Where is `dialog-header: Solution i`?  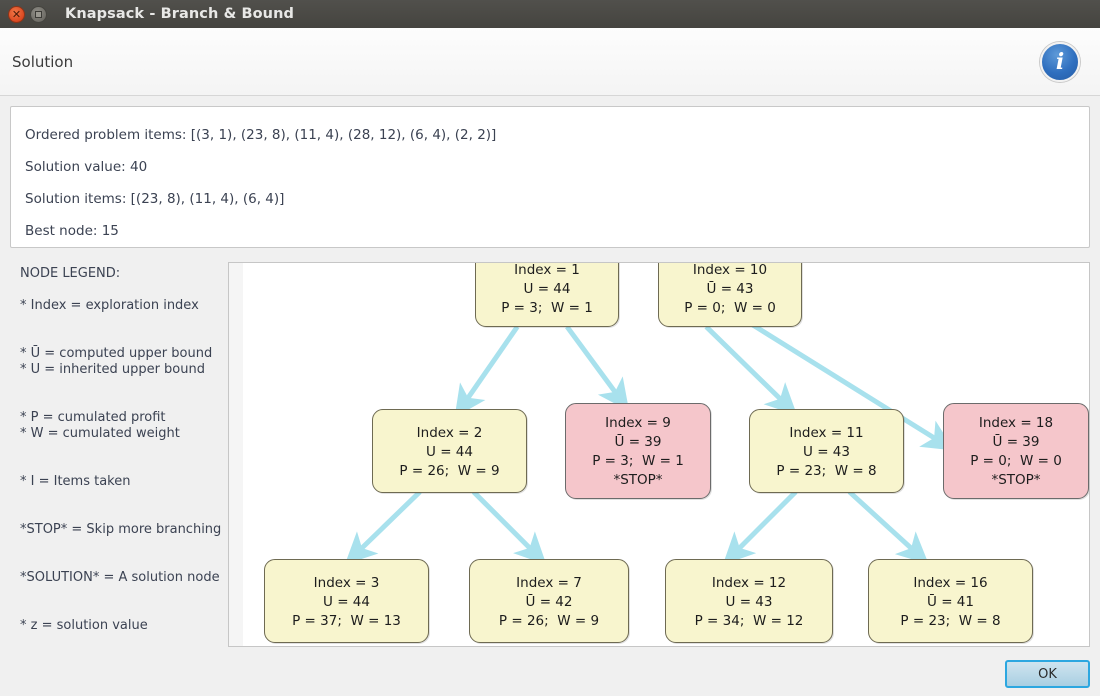
dialog-header: Solution i is located at coordinates (550, 62).